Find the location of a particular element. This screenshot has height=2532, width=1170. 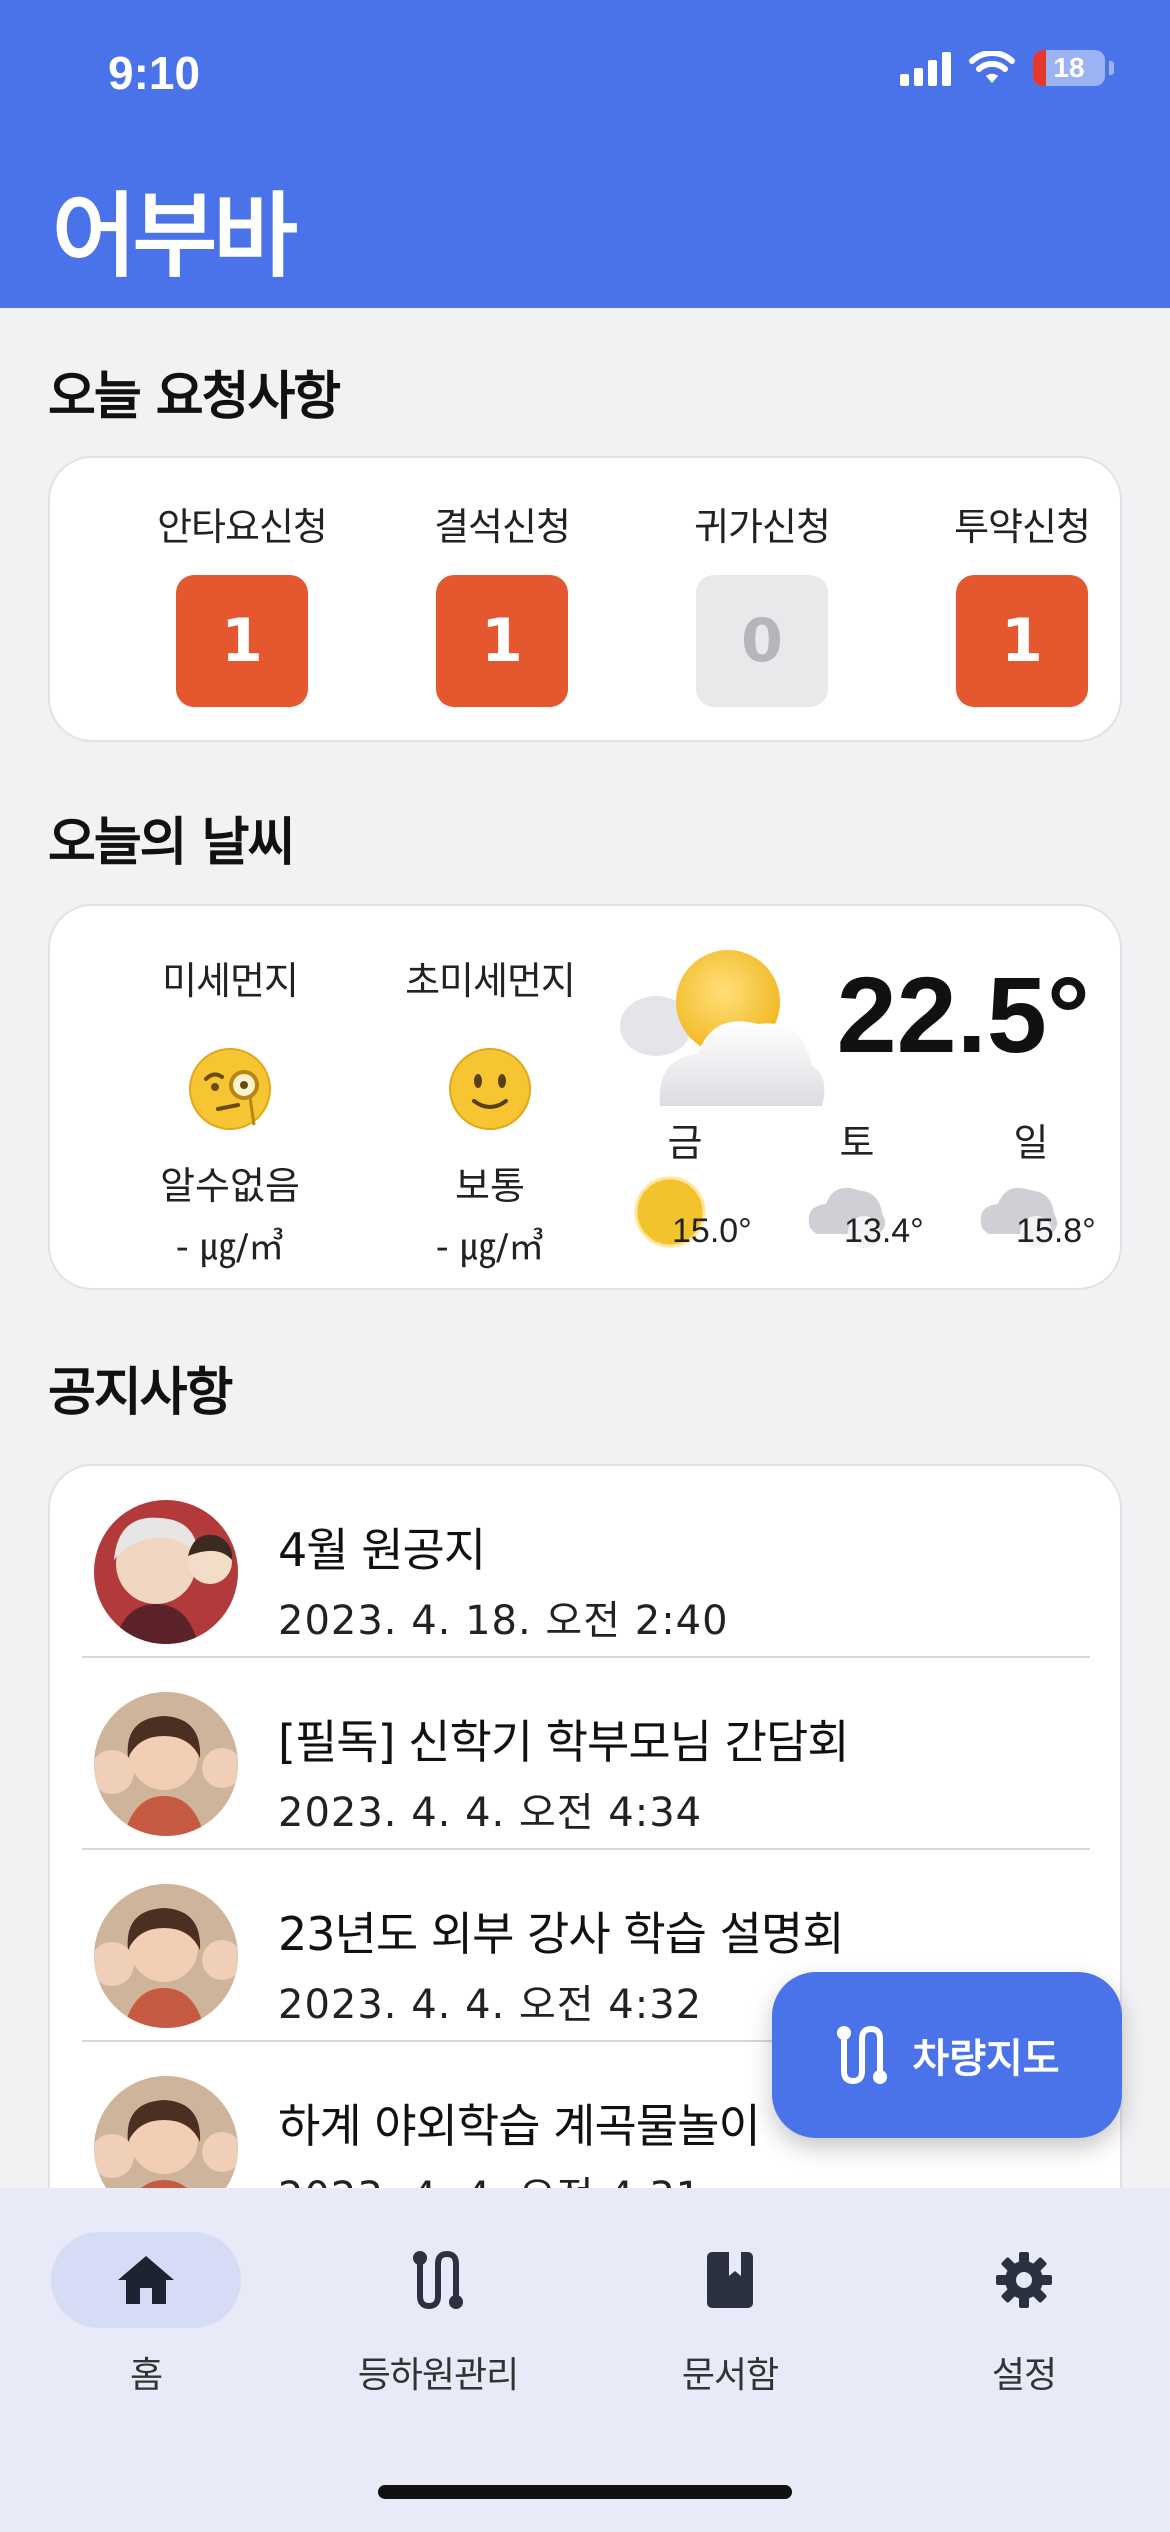

request-item-medication: 투약신청 1 is located at coordinates (1022, 582).